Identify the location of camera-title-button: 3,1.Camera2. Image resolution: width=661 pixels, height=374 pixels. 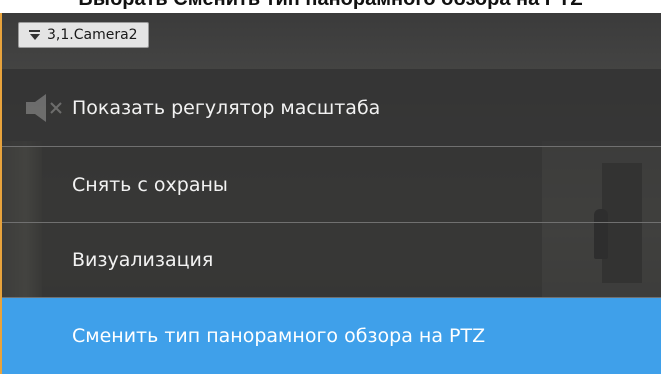
(83, 35).